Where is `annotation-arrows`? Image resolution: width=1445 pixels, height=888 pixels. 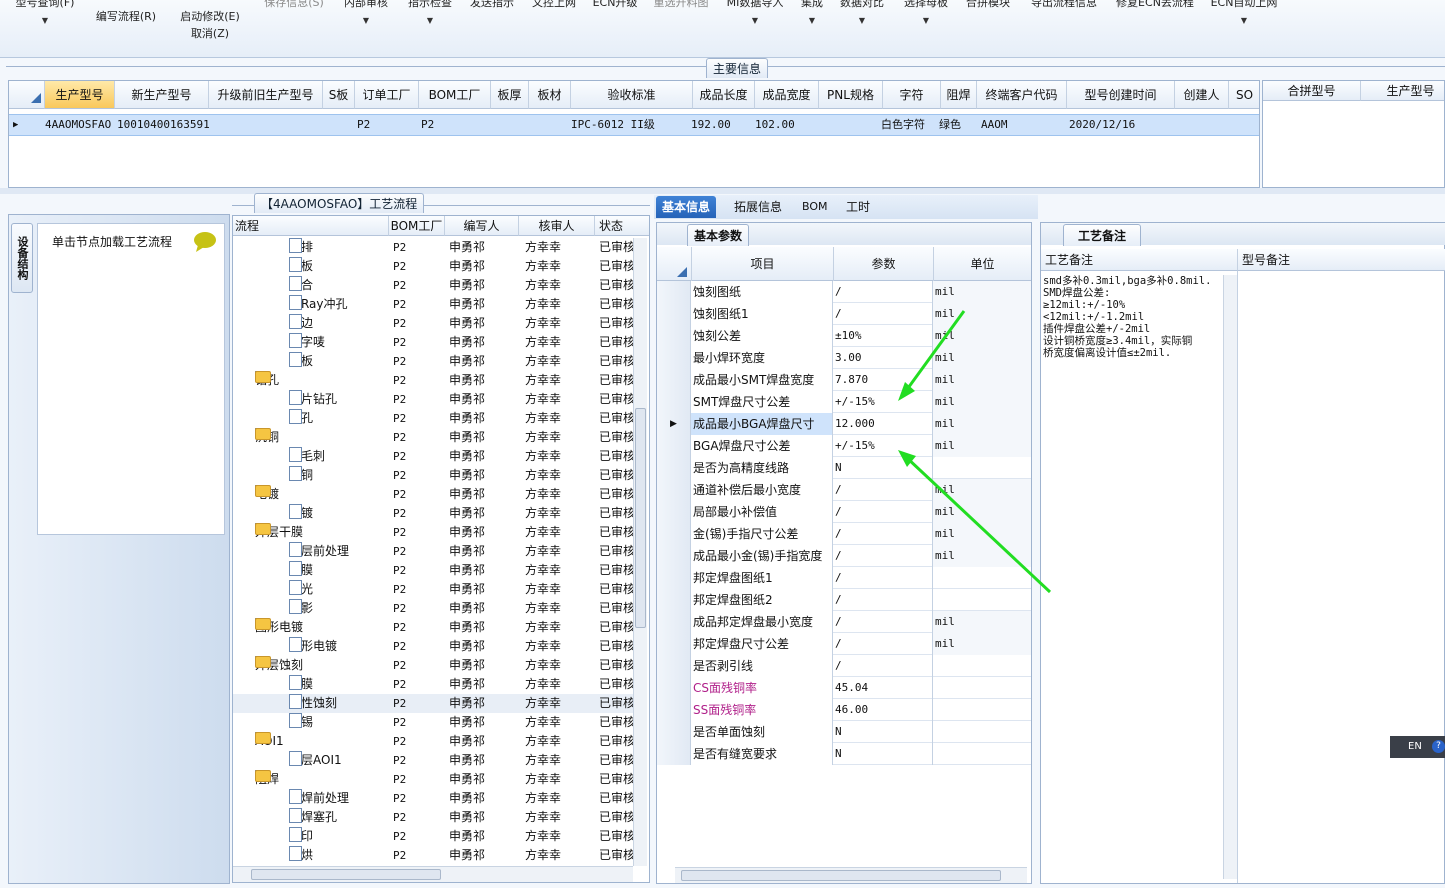
annotation-arrows is located at coordinates (975, 452).